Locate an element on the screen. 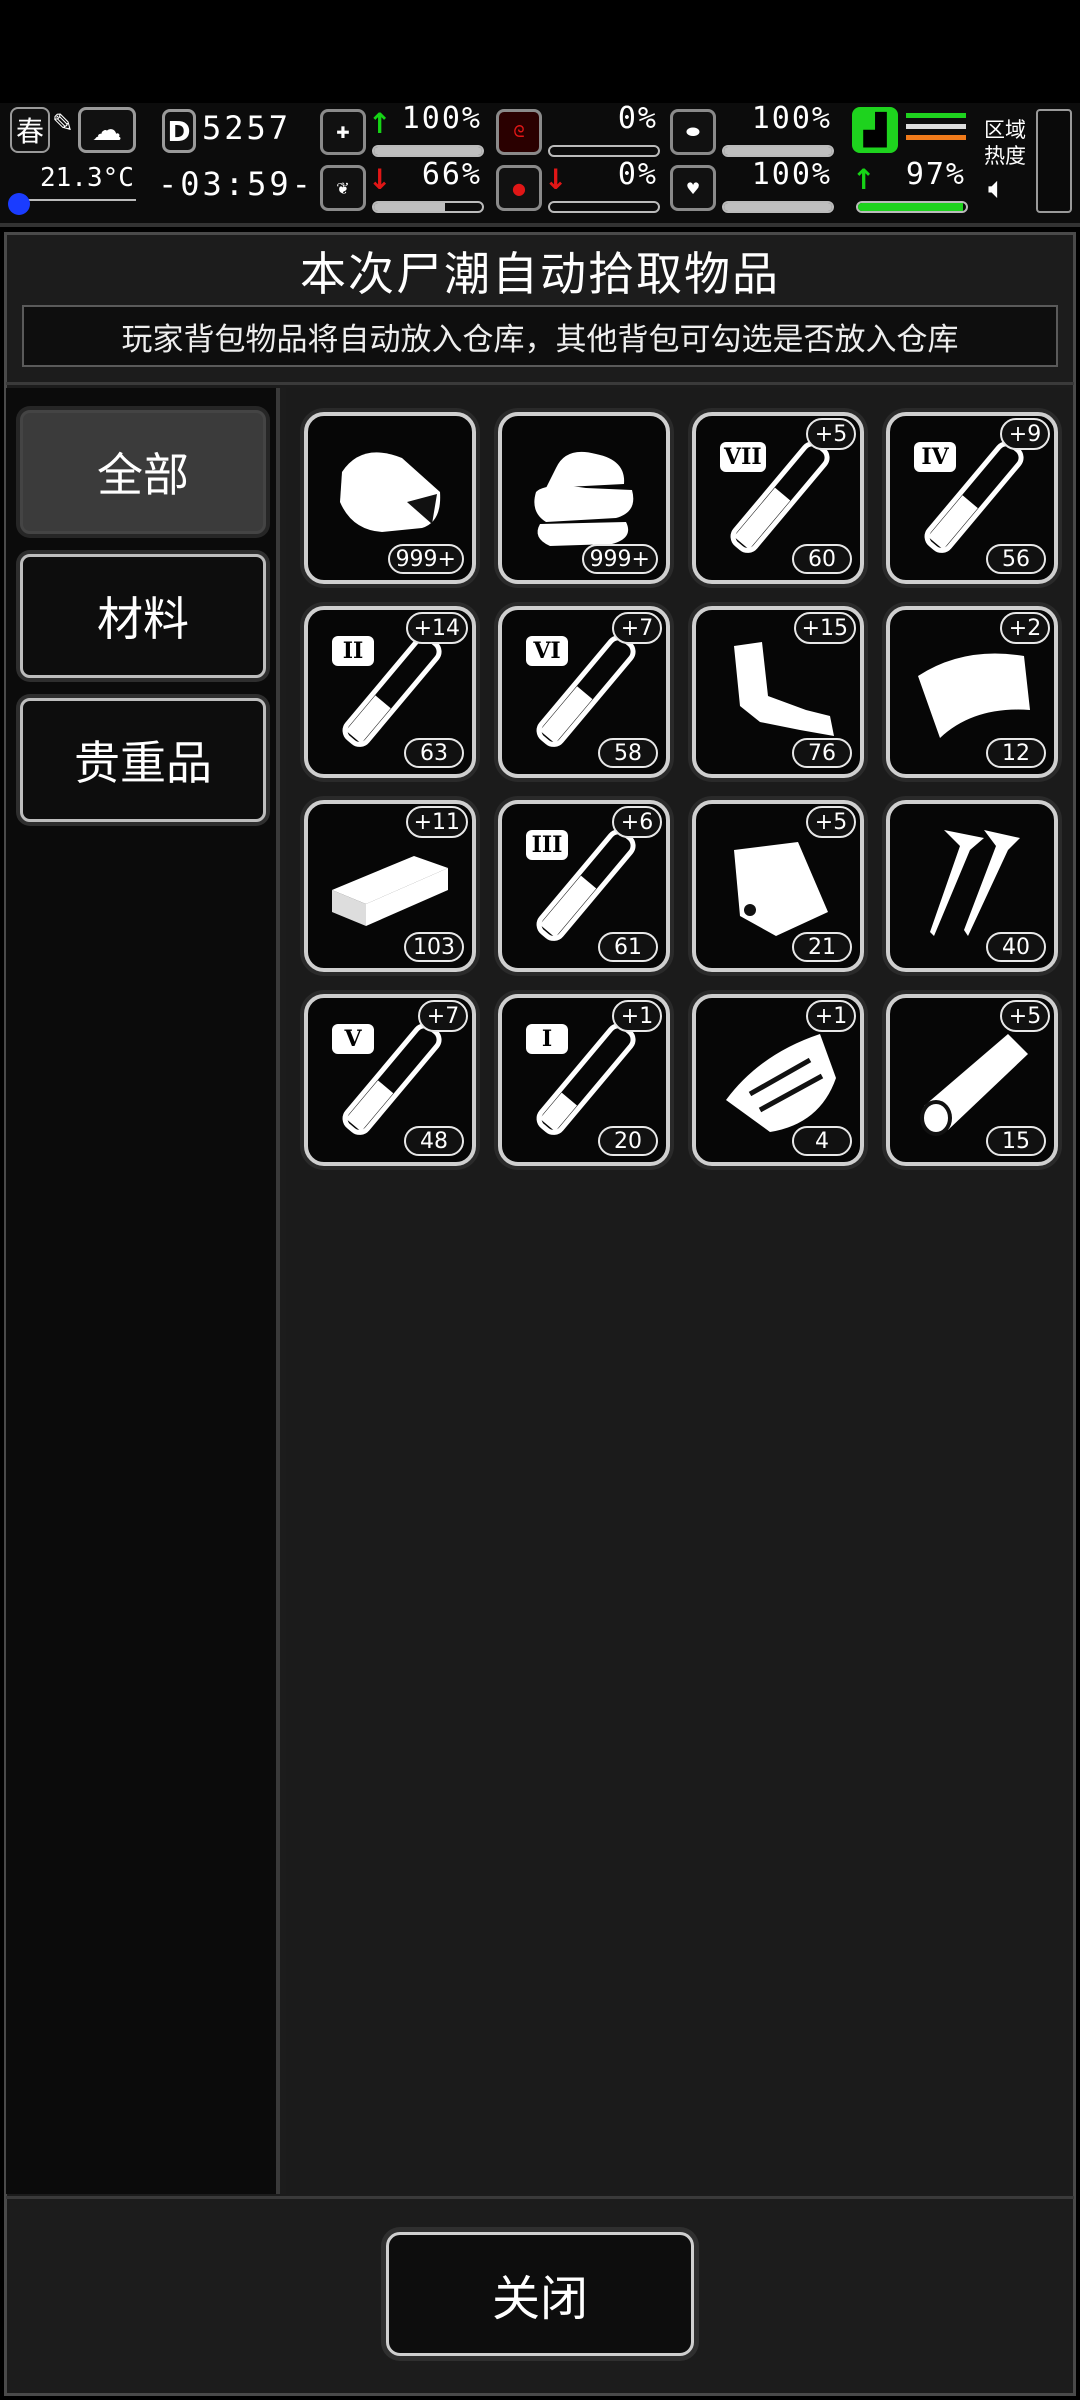 The width and height of the screenshot is (1080, 2400). tier-badge: IV is located at coordinates (935, 457).